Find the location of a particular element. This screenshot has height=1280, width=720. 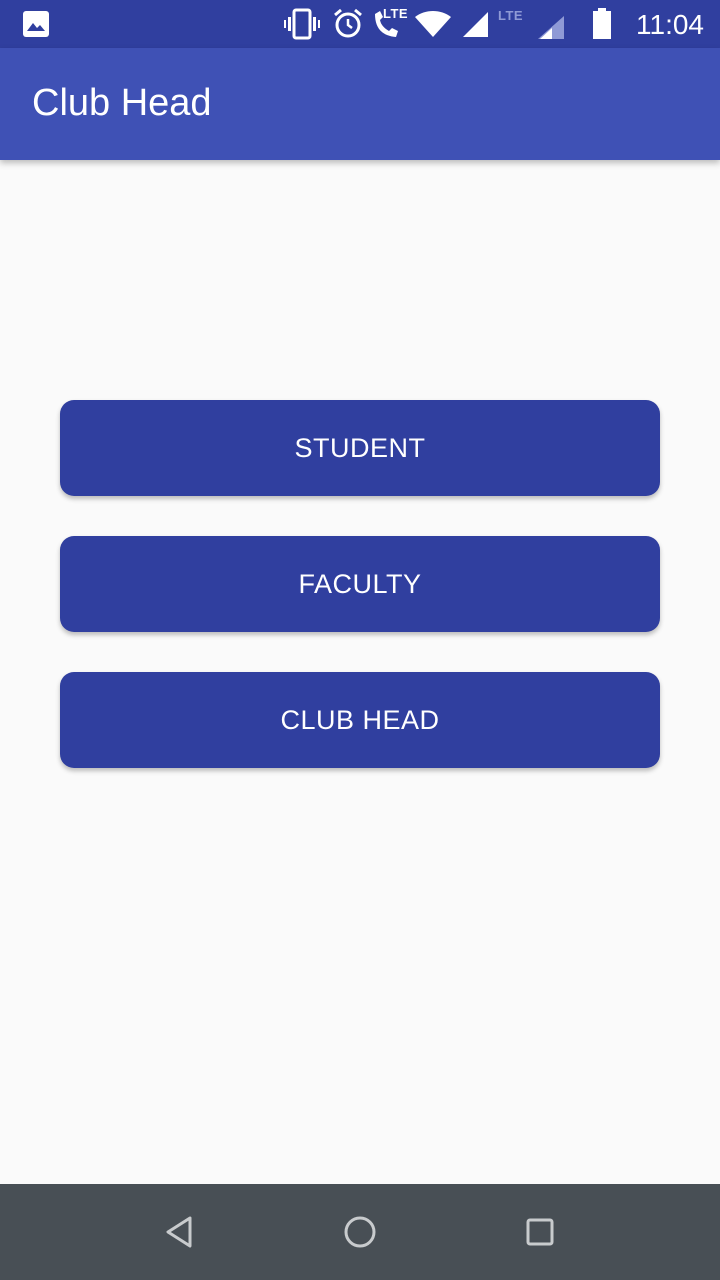

home-icon is located at coordinates (360, 1232).